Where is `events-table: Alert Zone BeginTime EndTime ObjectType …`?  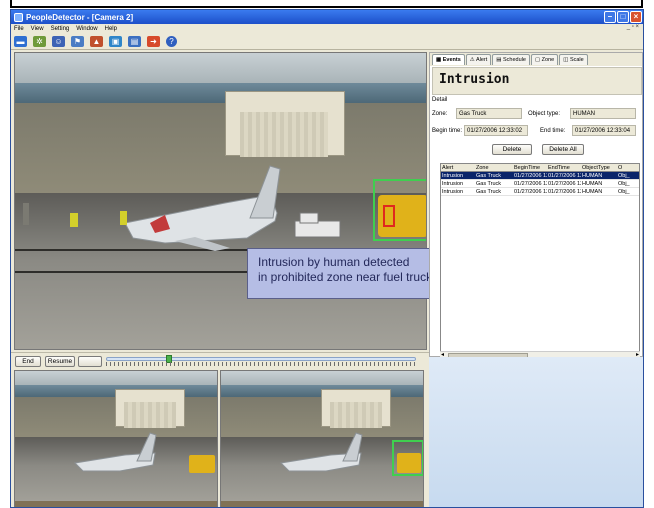 events-table: Alert Zone BeginTime EndTime ObjectType … is located at coordinates (540, 258).